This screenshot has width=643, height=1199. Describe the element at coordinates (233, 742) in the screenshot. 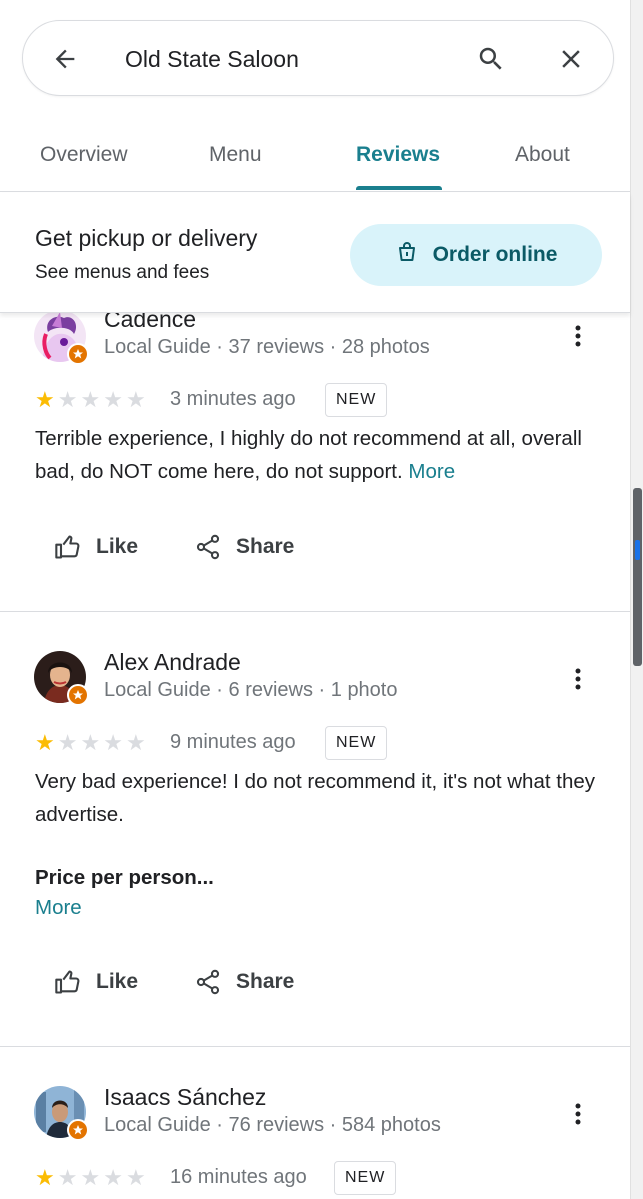

I see `review-time: 9 minutes ago` at that location.